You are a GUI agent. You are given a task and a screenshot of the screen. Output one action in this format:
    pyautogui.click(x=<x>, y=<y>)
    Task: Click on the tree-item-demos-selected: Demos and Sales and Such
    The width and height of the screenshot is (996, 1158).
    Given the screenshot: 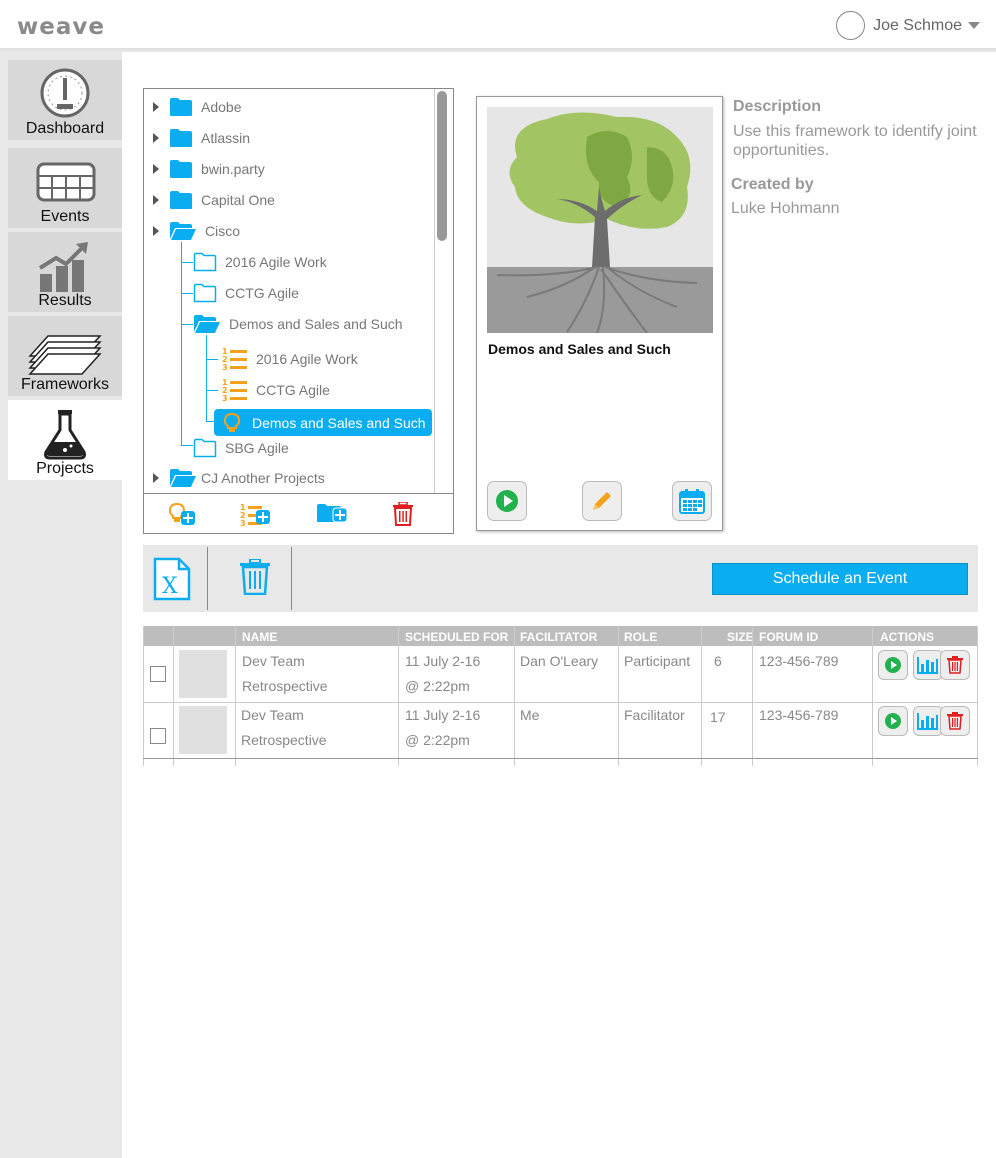 What is the action you would take?
    pyautogui.click(x=323, y=422)
    